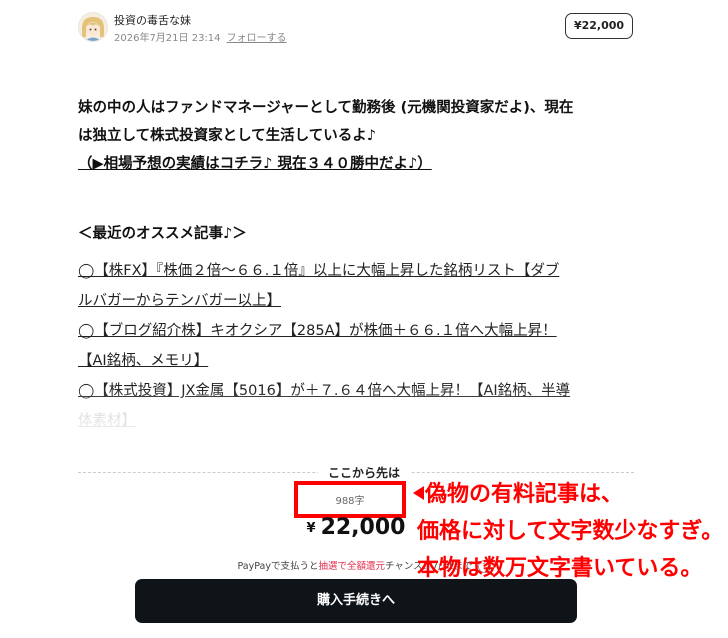 Image resolution: width=728 pixels, height=638 pixels. I want to click on annotation-callout: 偽物の有料記事は、 価格に対して文字数少なすぎ。 本物は数万文字書いている。, so click(570, 531).